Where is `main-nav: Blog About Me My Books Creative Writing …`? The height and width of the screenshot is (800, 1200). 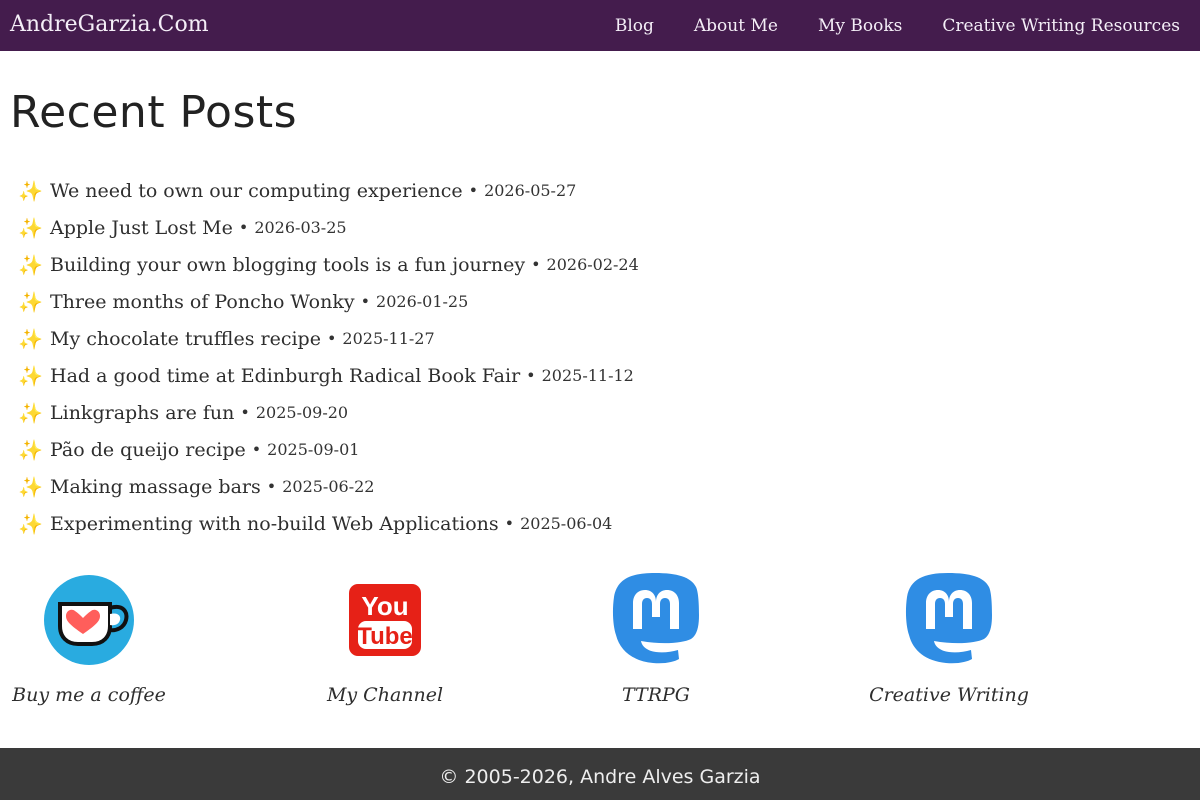
main-nav: Blog About Me My Books Creative Writing … is located at coordinates (907, 25).